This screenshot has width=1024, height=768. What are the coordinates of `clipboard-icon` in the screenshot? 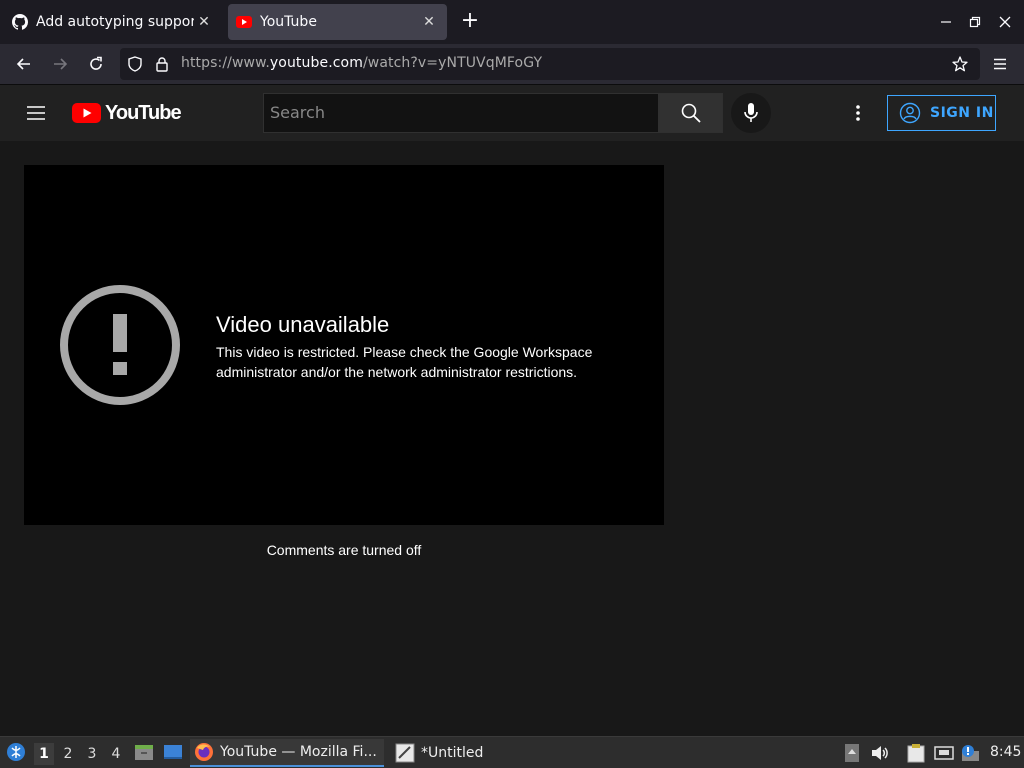 It's located at (916, 753).